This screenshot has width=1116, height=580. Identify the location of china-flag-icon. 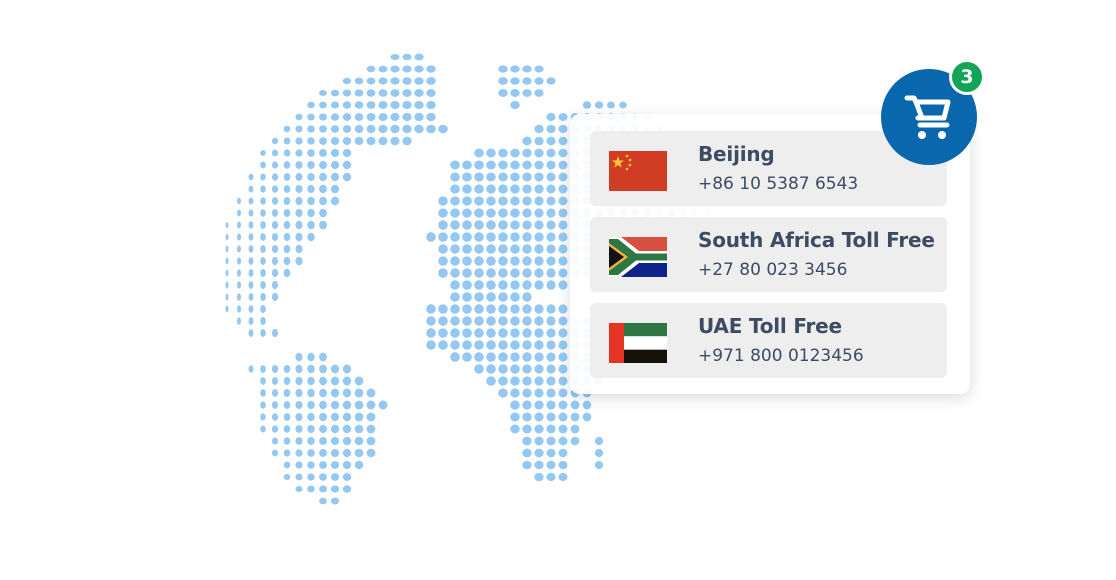
(638, 171).